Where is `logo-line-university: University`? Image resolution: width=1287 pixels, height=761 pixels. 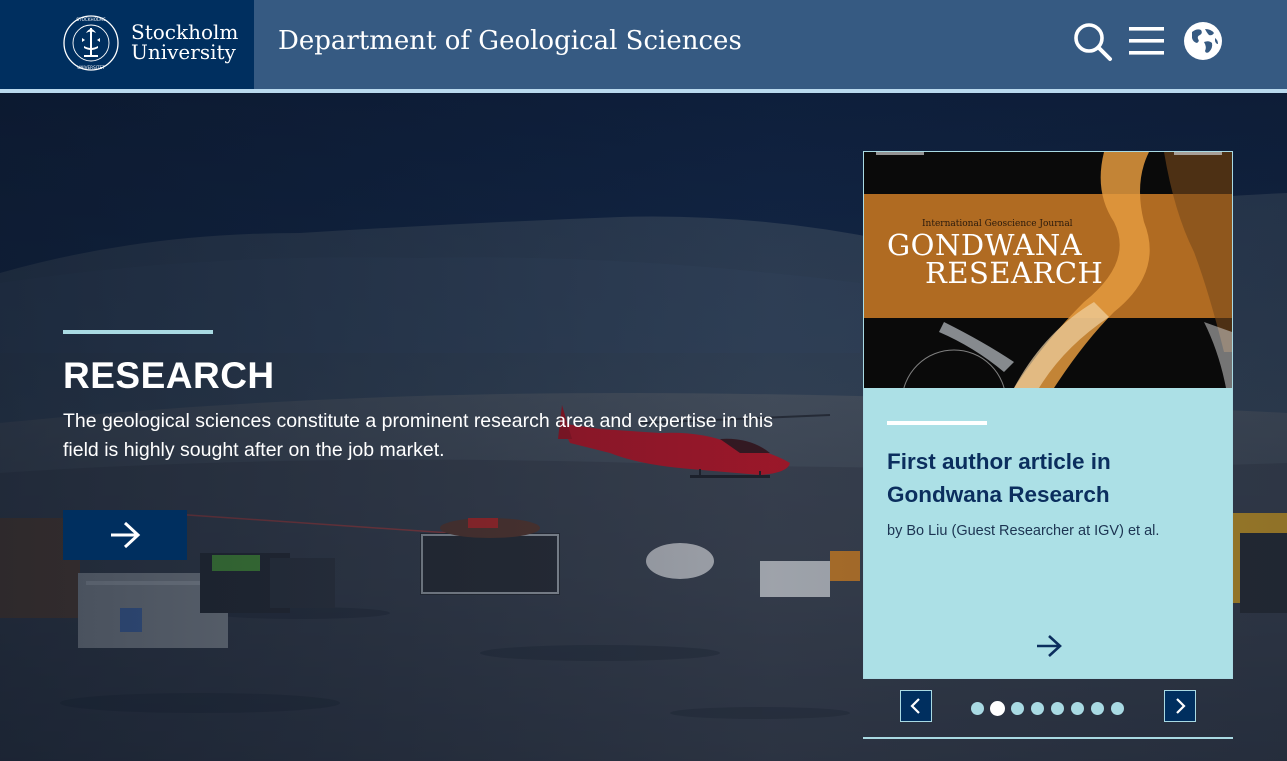 logo-line-university: University is located at coordinates (183, 52).